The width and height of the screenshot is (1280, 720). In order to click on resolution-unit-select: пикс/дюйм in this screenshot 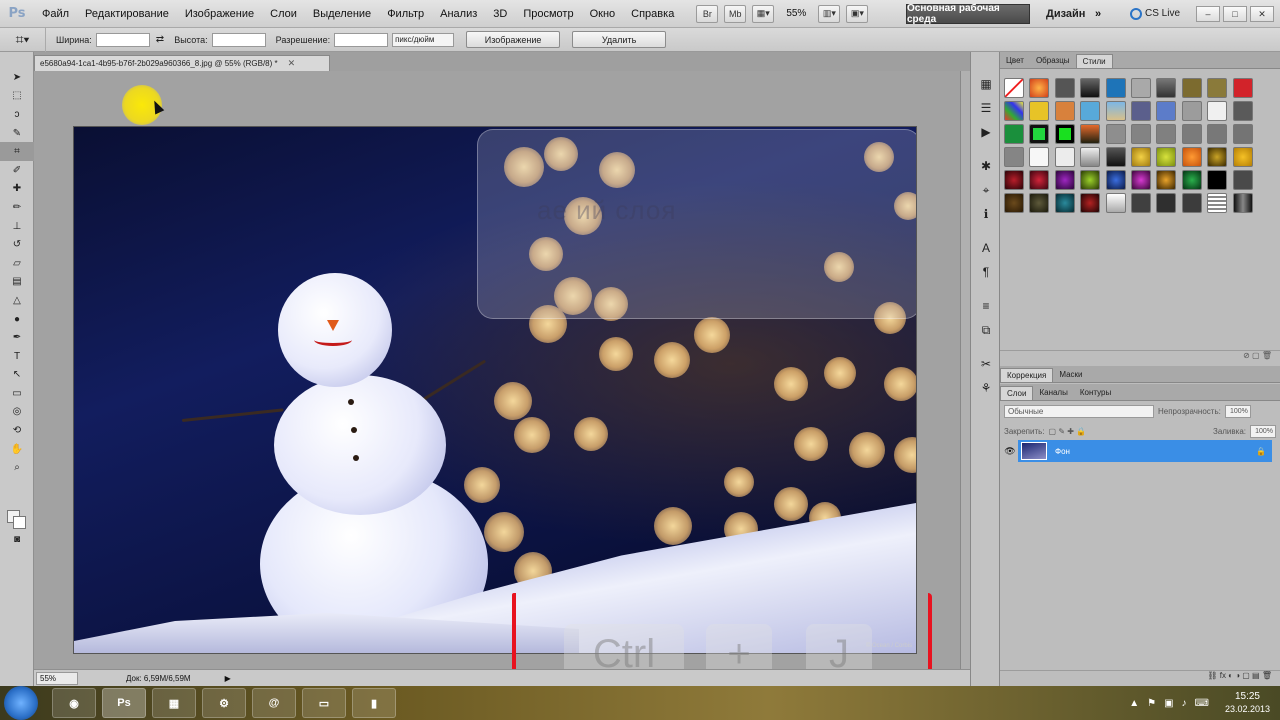, I will do `click(423, 39)`.